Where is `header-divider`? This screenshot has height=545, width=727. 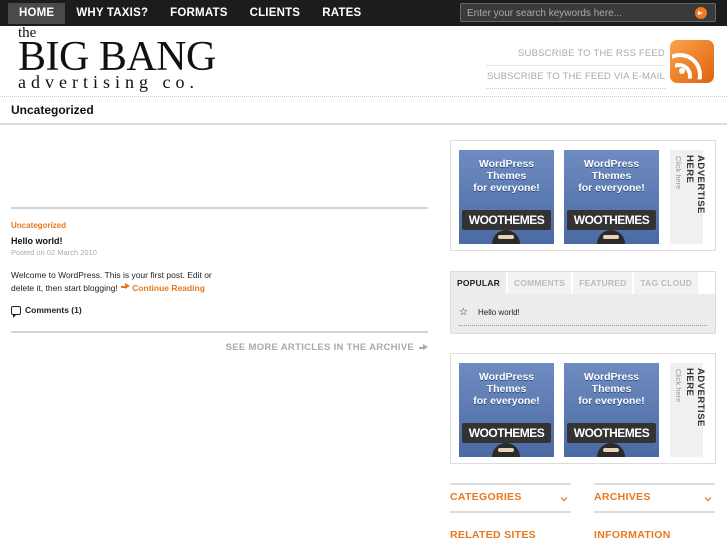
header-divider is located at coordinates (363, 96).